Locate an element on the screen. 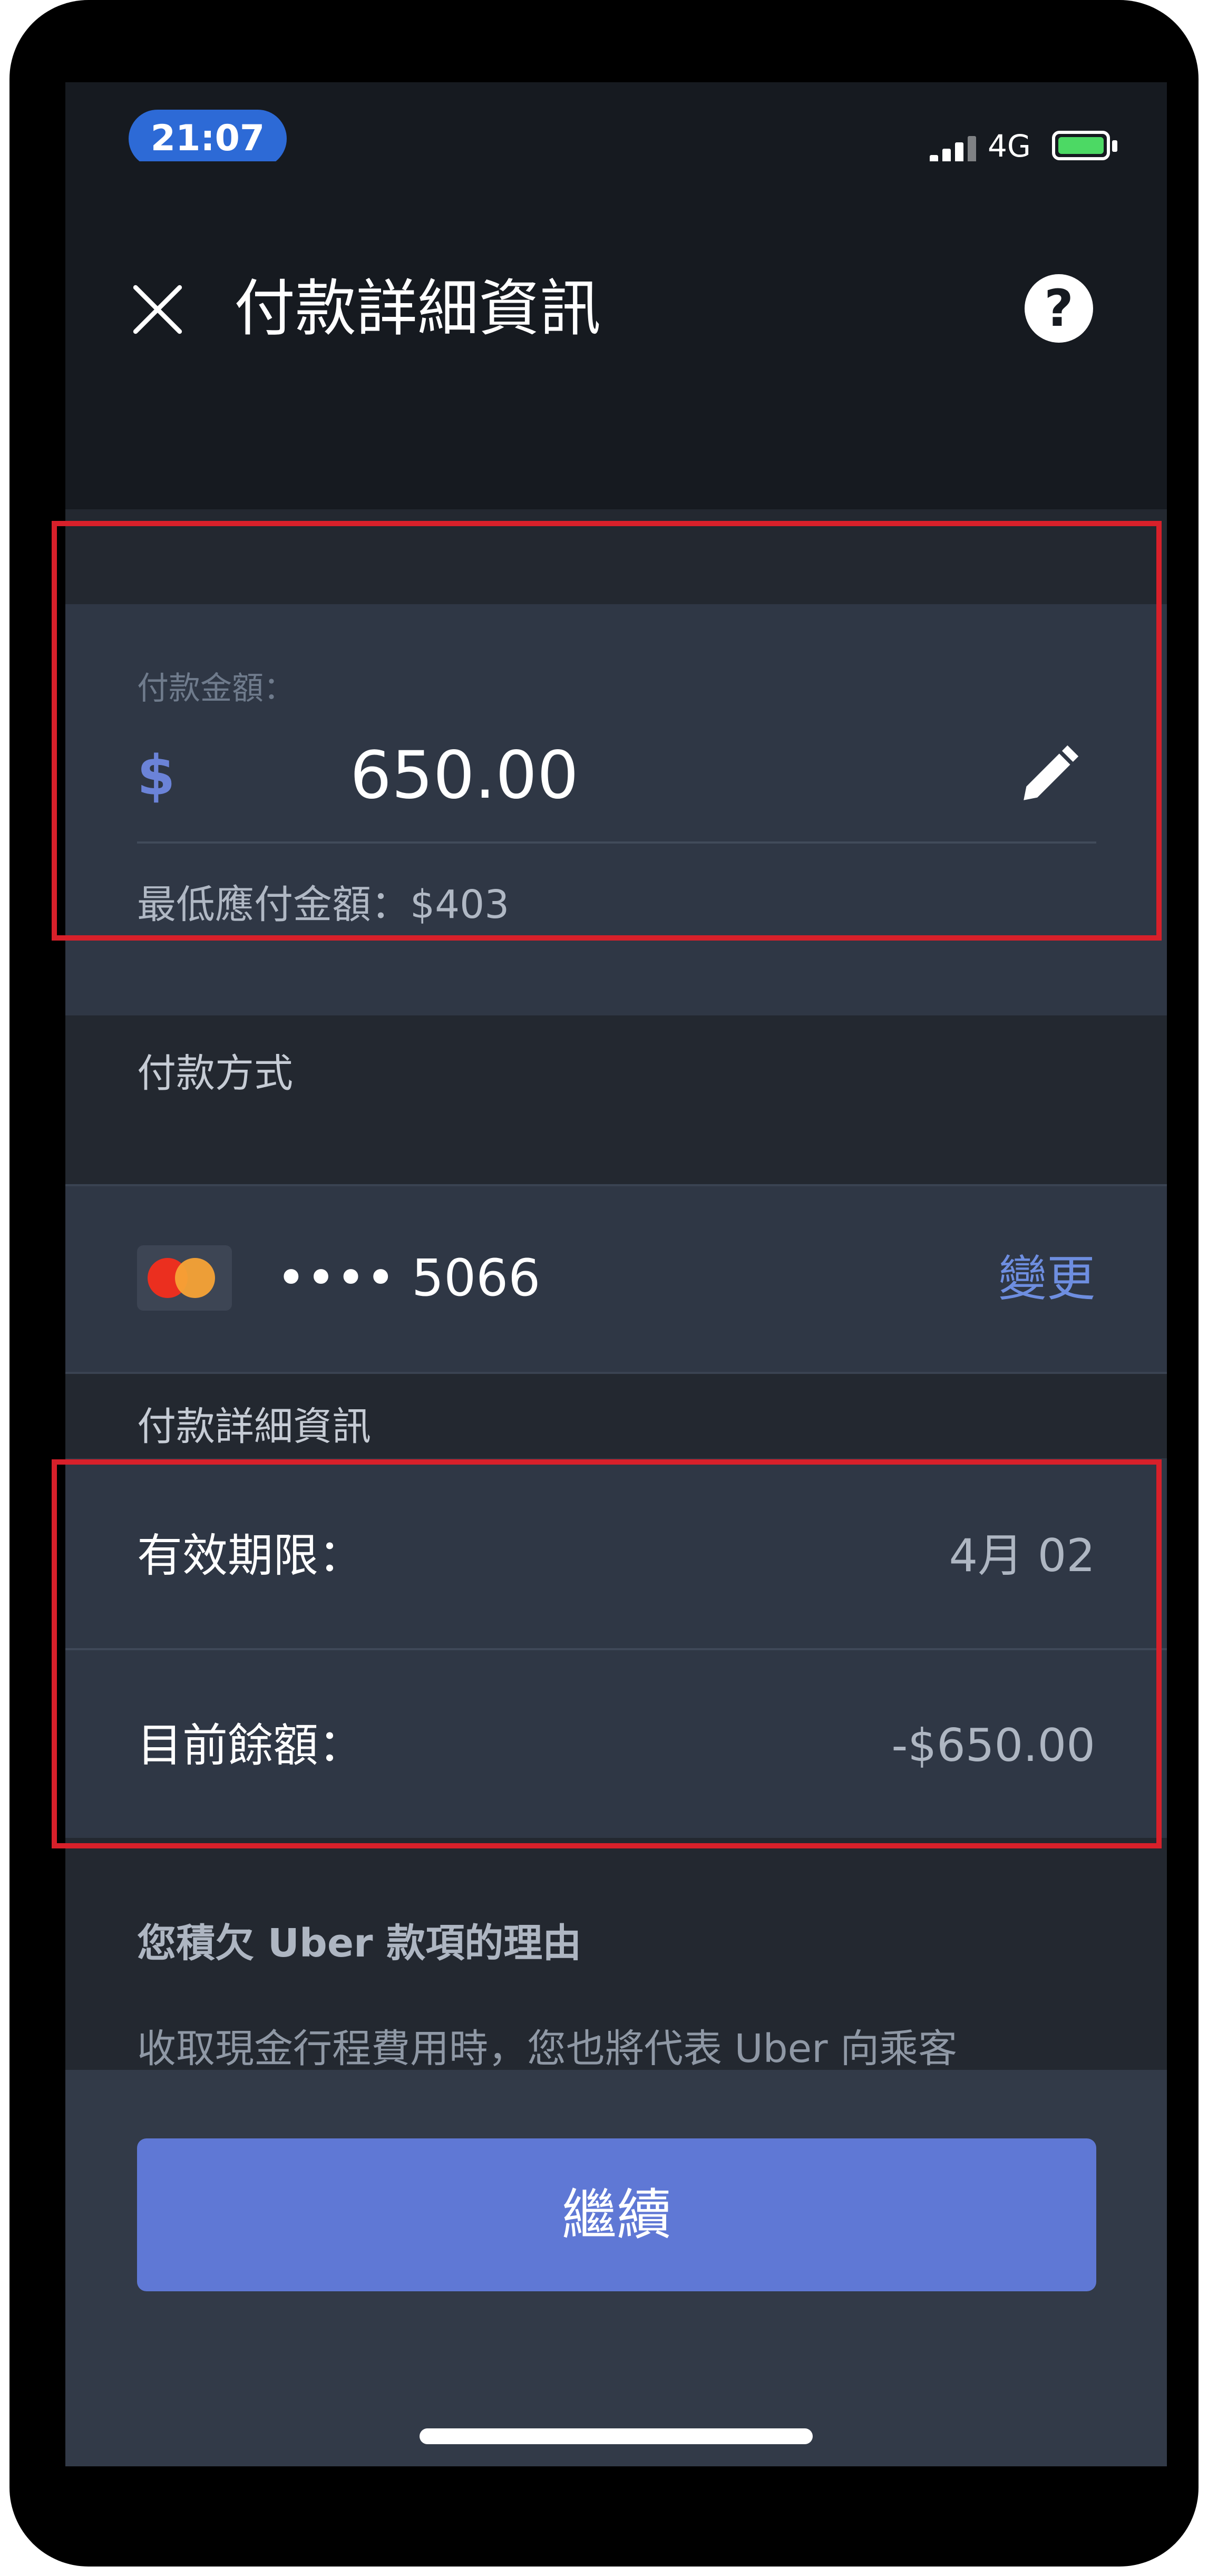 The height and width of the screenshot is (2576, 1208). reason-text: 收取現金行程費用時，您也將代表 Uber 向乘客 is located at coordinates (547, 2048).